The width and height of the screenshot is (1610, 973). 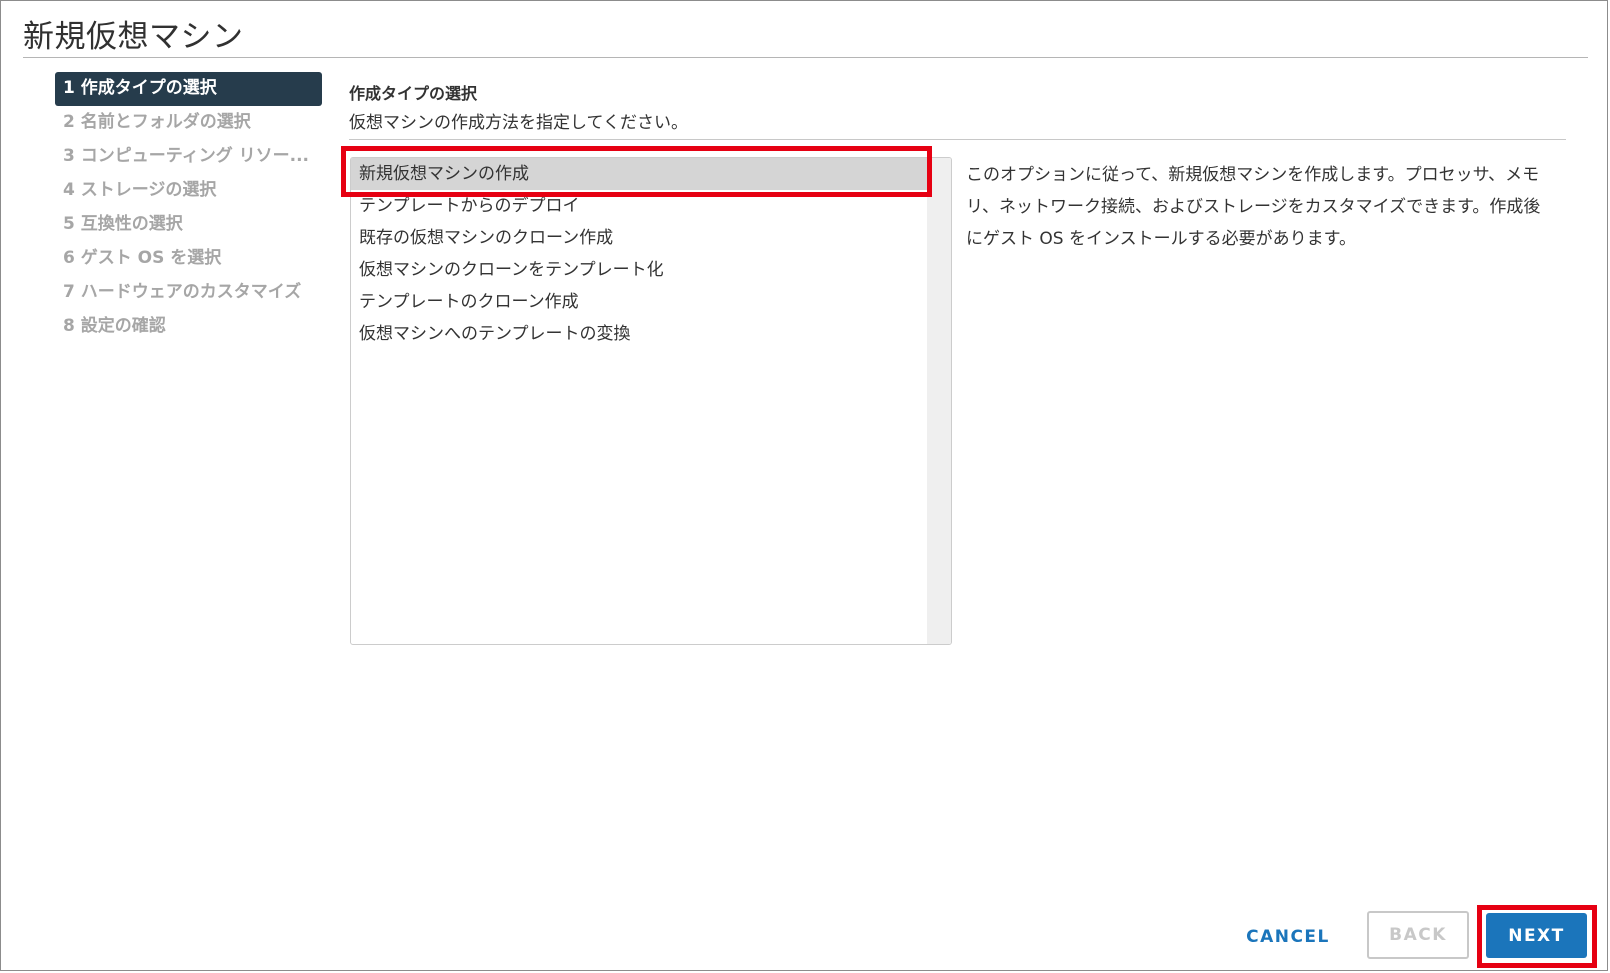 I want to click on step-select-storage: 4 ストレージの選択, so click(x=140, y=190).